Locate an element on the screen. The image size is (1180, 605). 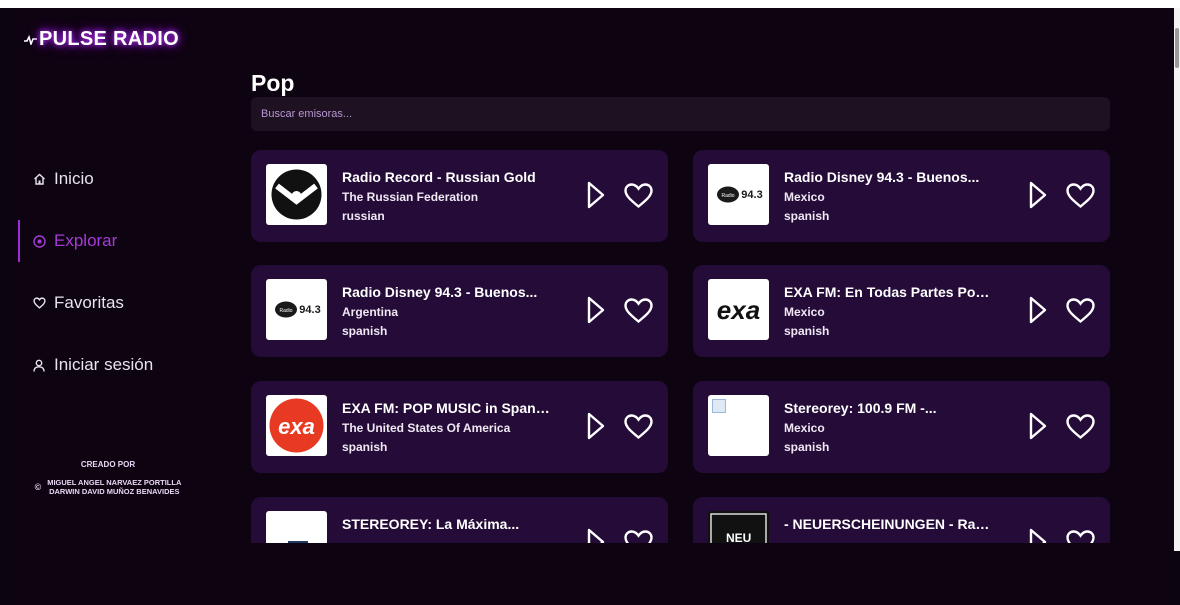
sidebar-nav: Inicio Explorar Favoritas Iniciar sesión is located at coordinates (123, 272).